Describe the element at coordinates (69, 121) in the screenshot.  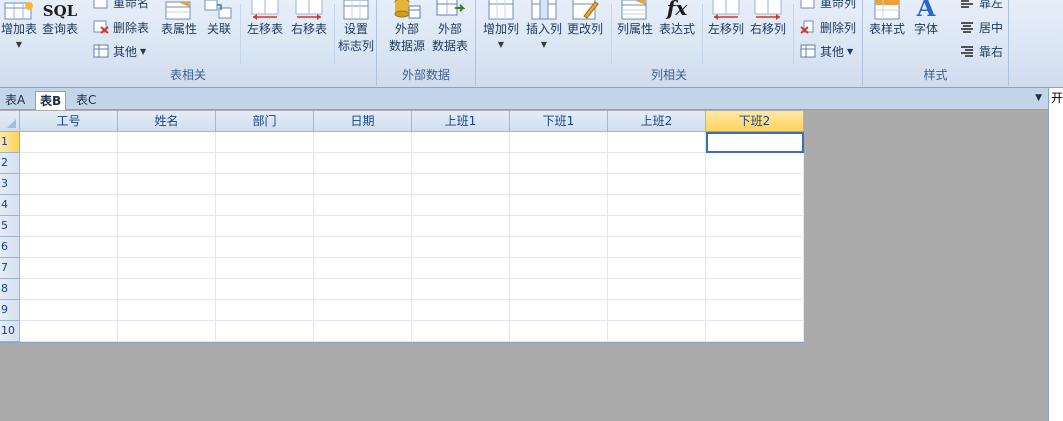
I see `column-header: 工号` at that location.